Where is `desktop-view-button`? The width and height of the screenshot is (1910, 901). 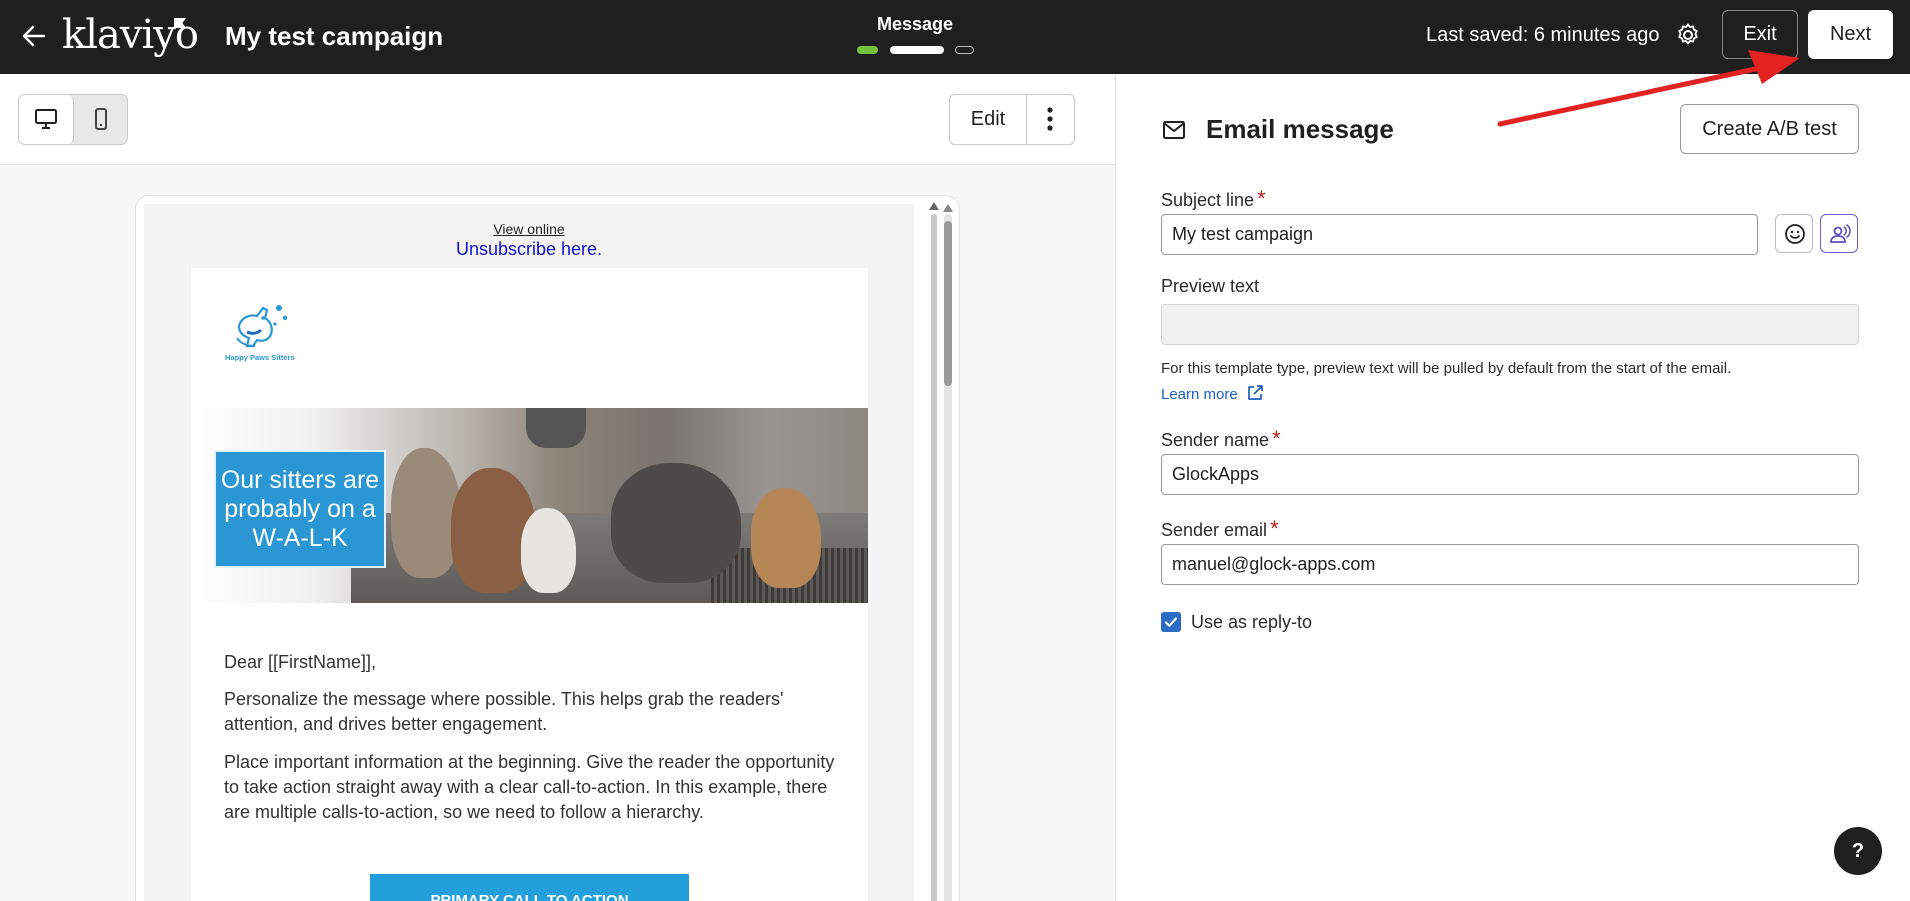
desktop-view-button is located at coordinates (46, 119).